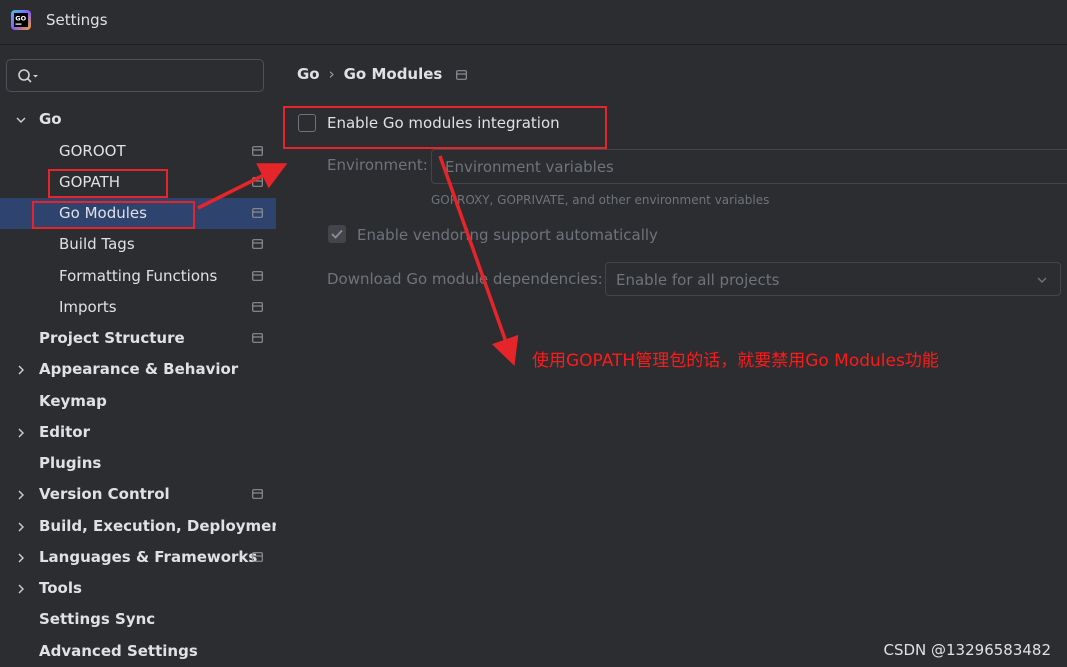 This screenshot has height=667, width=1067. What do you see at coordinates (77, 20) in the screenshot?
I see `window-title: Settings` at bounding box center [77, 20].